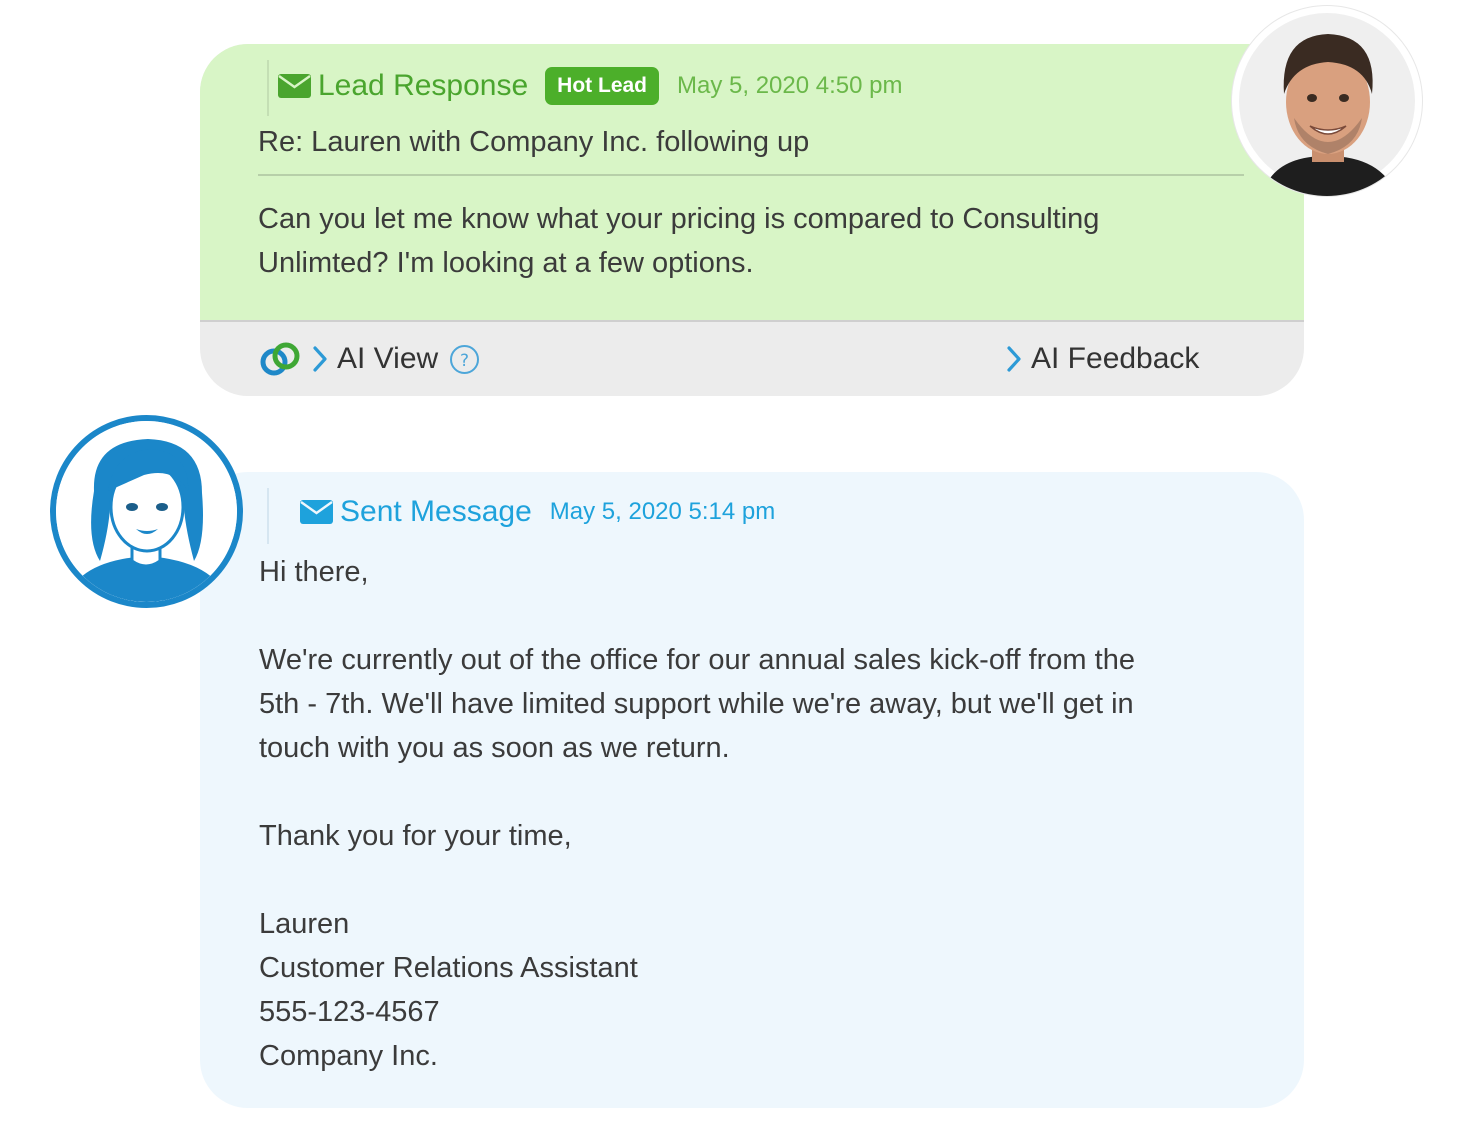  What do you see at coordinates (423, 85) in the screenshot?
I see `lead-response-title: Lead Response` at bounding box center [423, 85].